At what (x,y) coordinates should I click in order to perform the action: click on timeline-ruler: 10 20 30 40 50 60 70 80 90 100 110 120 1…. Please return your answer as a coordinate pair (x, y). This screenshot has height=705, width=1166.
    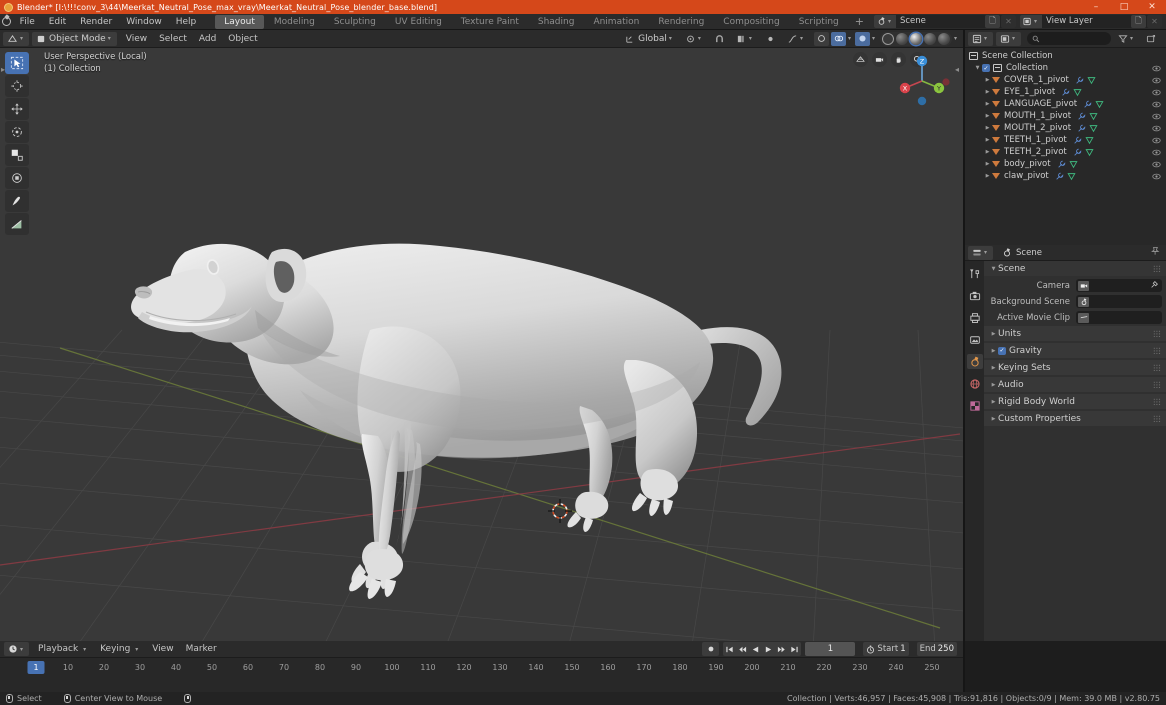
    Looking at the image, I should click on (481, 668).